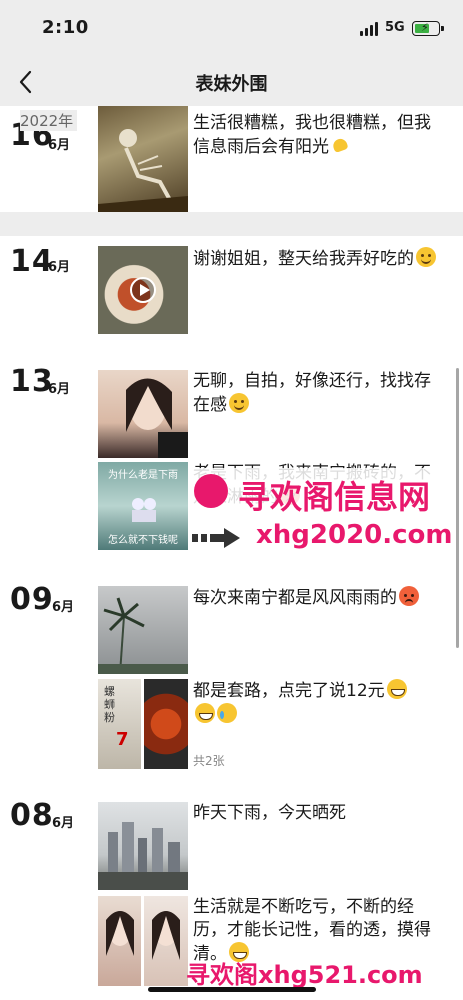  I want to click on post-text: 谢谢姐姐，整天给我弄好吃的, so click(318, 259).